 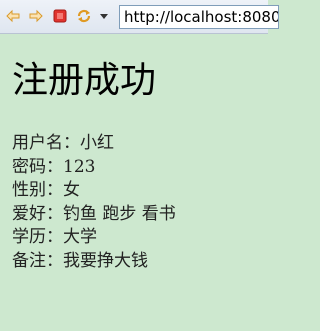 I want to click on field-remarks: 备注：我要挣大钱, so click(x=137, y=262).